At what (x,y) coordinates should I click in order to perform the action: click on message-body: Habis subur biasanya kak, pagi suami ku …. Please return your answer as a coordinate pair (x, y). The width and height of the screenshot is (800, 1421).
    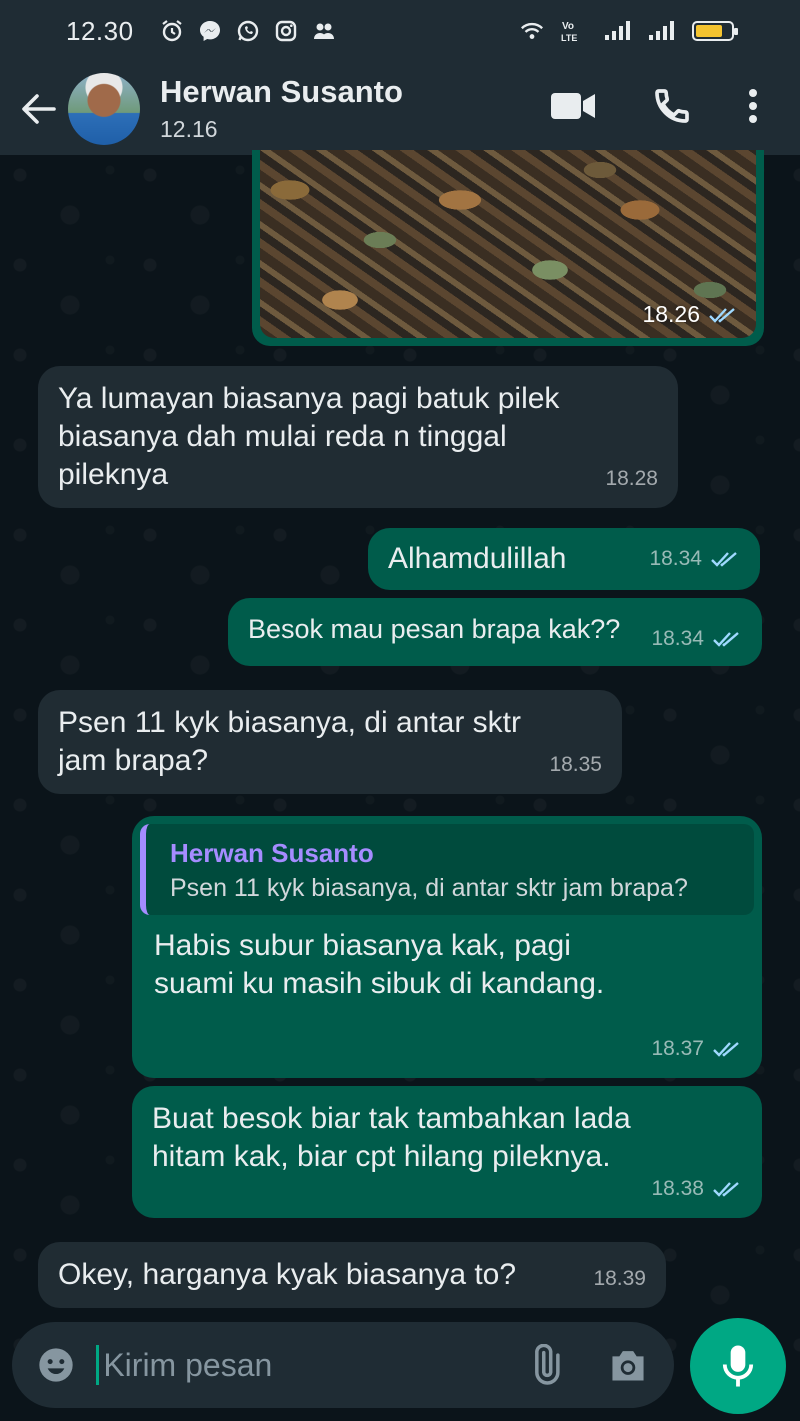
    Looking at the image, I should click on (447, 965).